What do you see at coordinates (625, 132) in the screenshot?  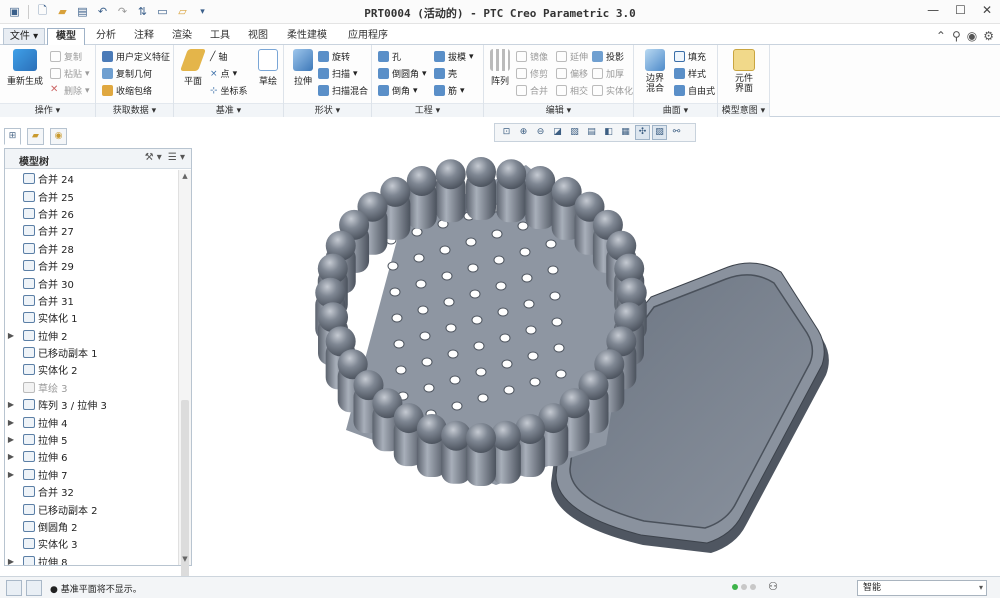 I see `datum-display-icon: ▦` at bounding box center [625, 132].